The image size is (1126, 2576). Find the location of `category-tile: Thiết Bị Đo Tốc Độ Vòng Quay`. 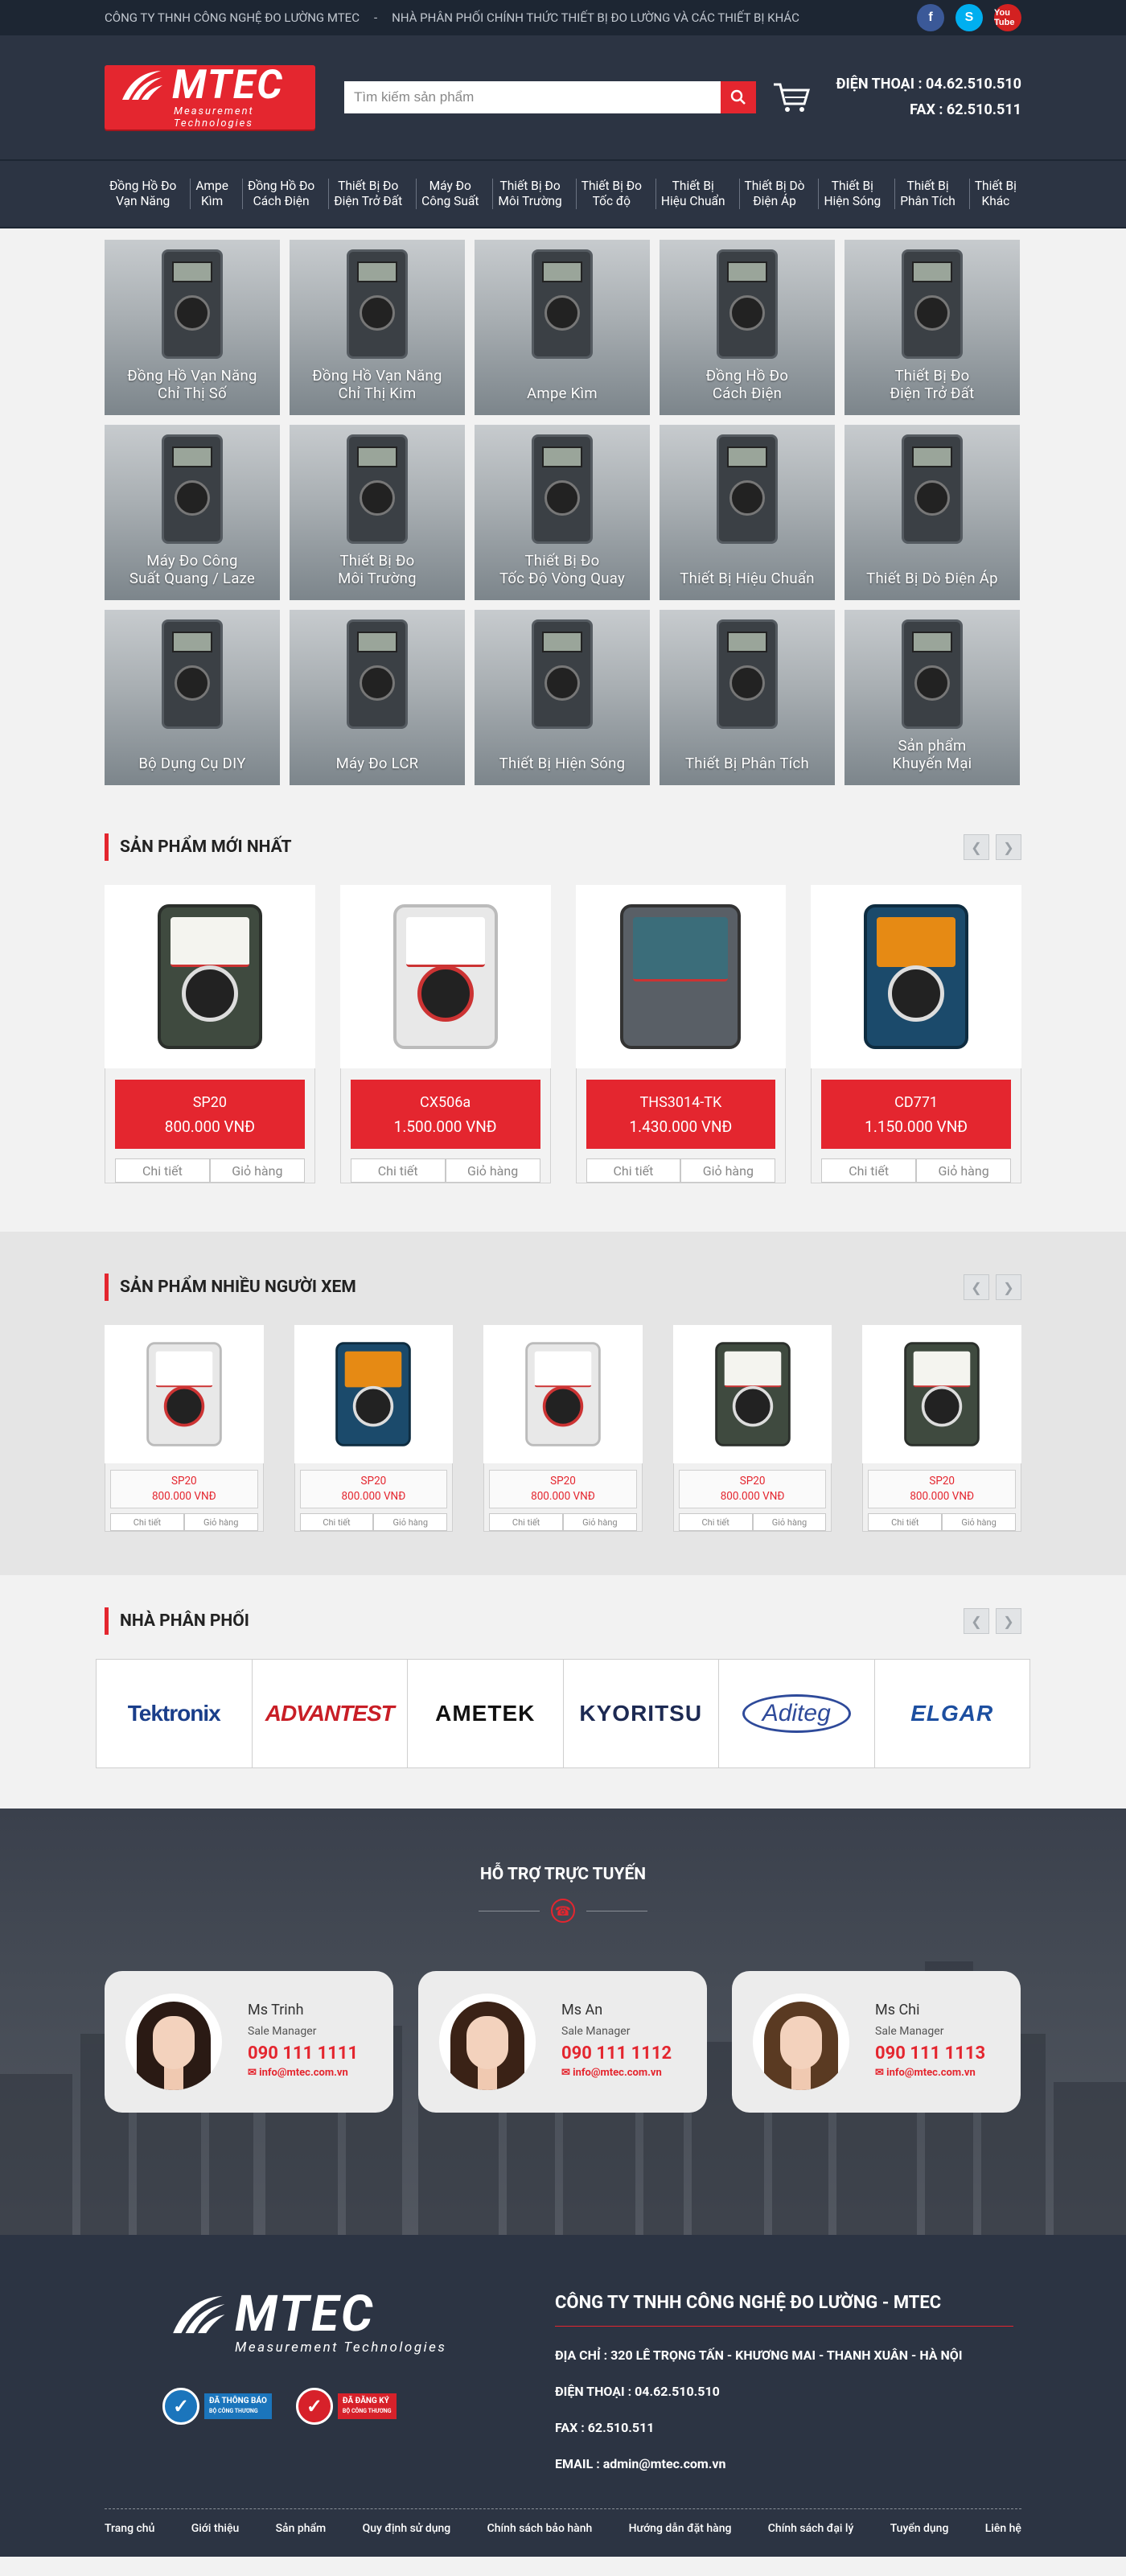

category-tile: Thiết Bị Đo Tốc Độ Vòng Quay is located at coordinates (562, 512).